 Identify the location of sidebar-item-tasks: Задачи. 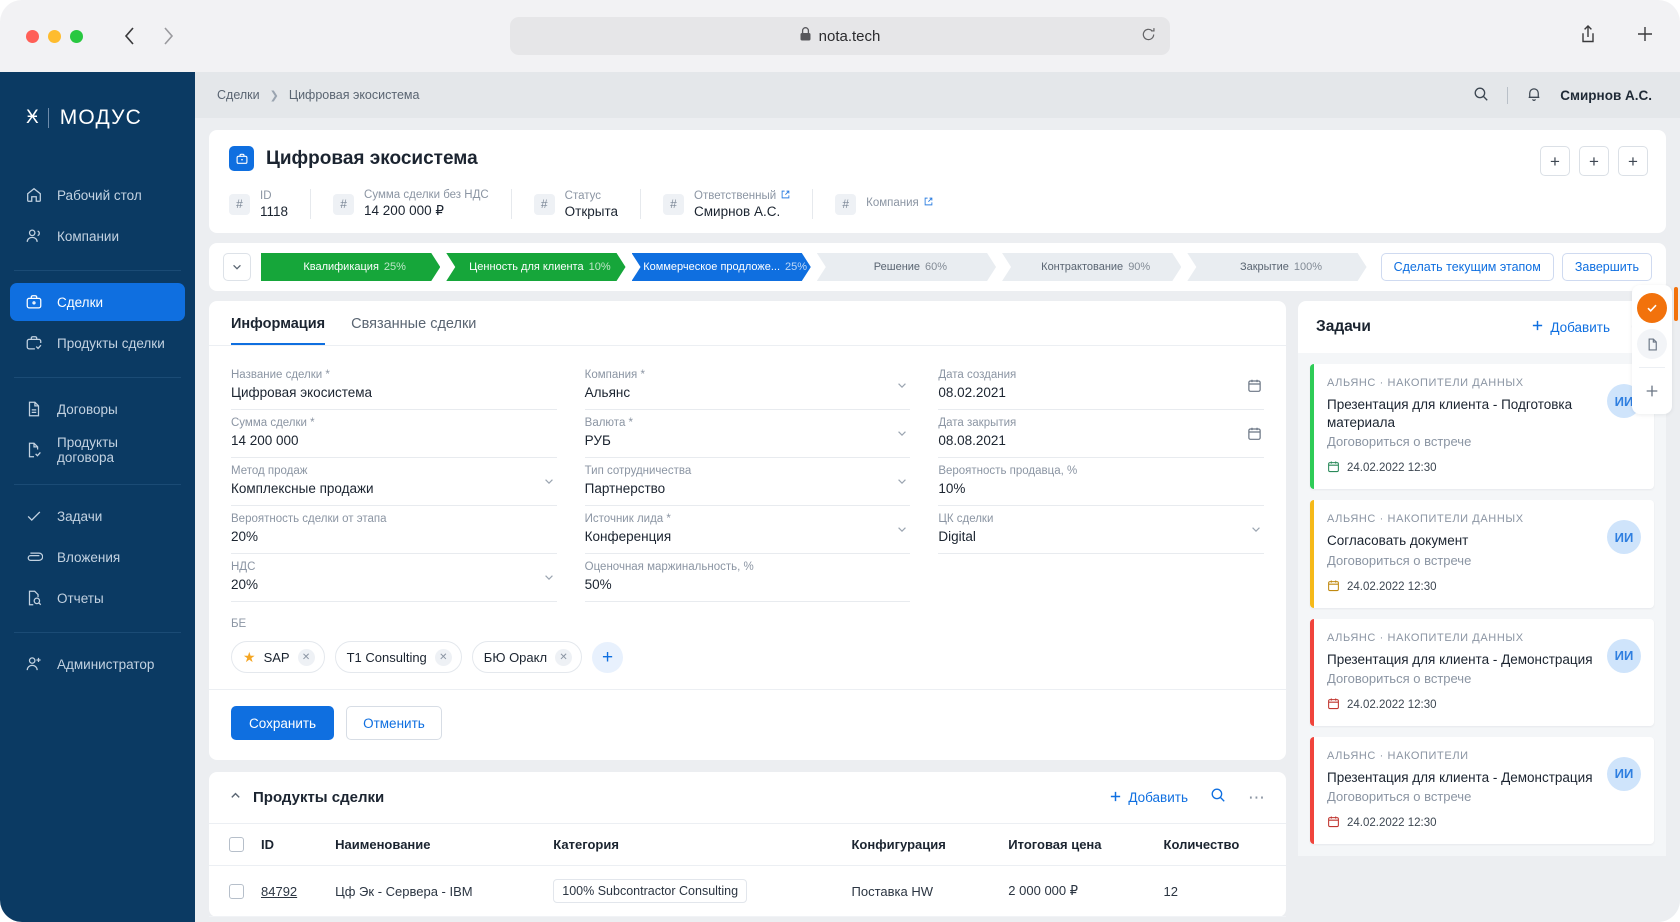
(97, 516).